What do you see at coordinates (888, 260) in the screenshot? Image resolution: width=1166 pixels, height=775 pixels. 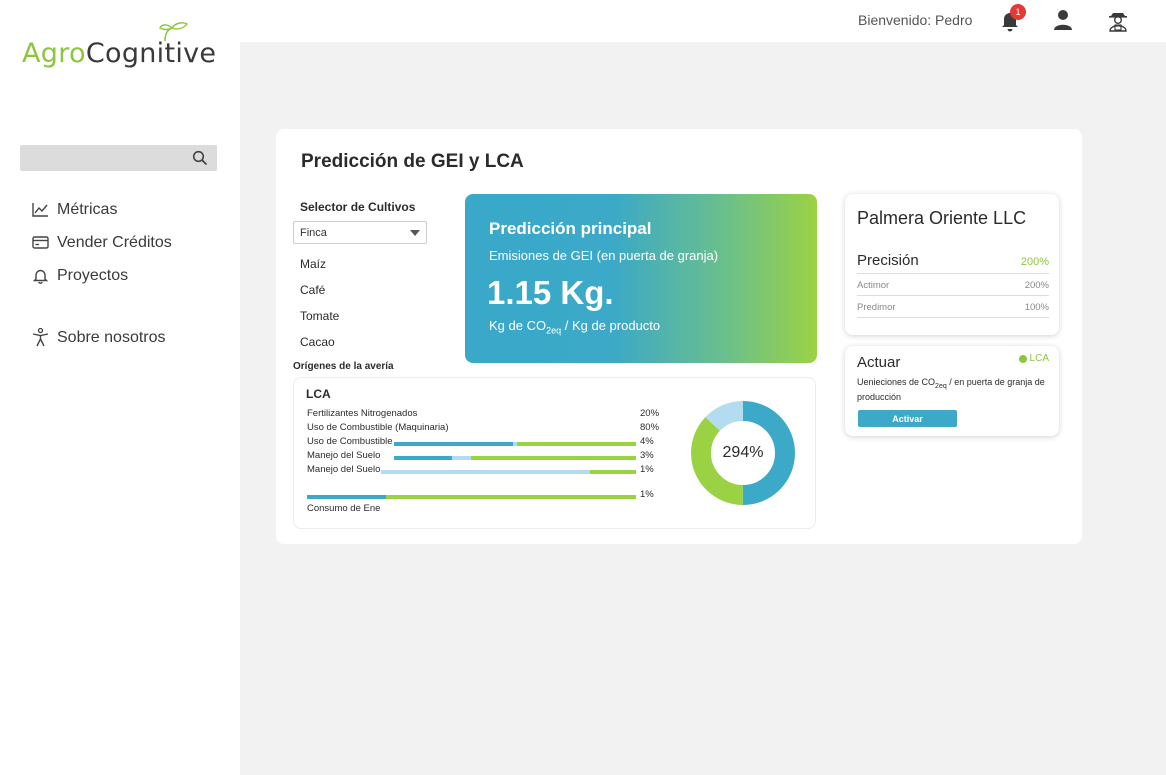 I see `precision-label: Precisión` at bounding box center [888, 260].